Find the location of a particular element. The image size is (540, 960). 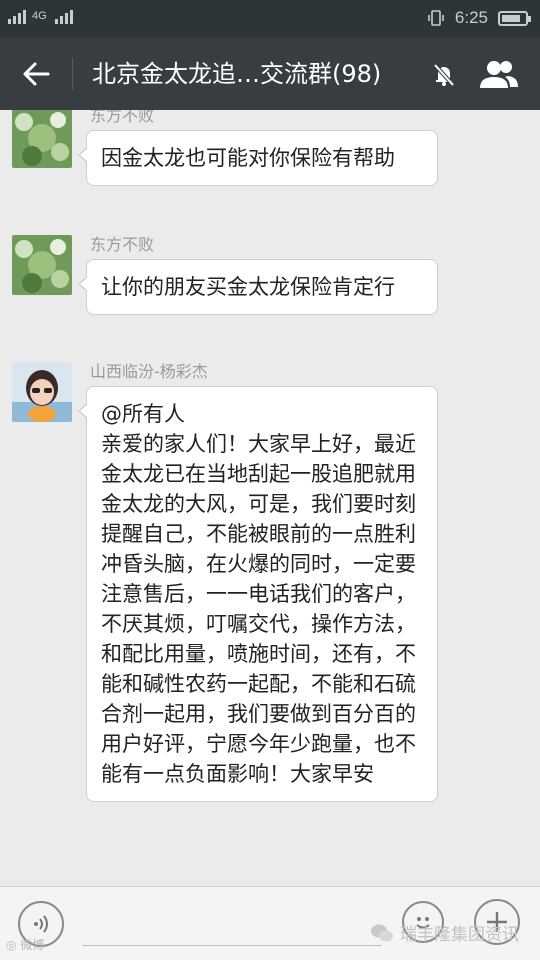

status-right: 6:25 is located at coordinates (479, 18).